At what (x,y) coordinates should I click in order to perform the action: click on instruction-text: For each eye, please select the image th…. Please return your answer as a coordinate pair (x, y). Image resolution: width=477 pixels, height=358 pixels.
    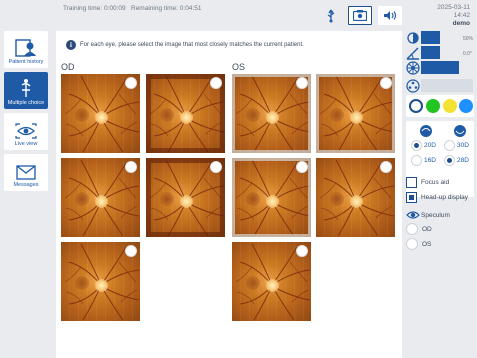
    Looking at the image, I should click on (192, 45).